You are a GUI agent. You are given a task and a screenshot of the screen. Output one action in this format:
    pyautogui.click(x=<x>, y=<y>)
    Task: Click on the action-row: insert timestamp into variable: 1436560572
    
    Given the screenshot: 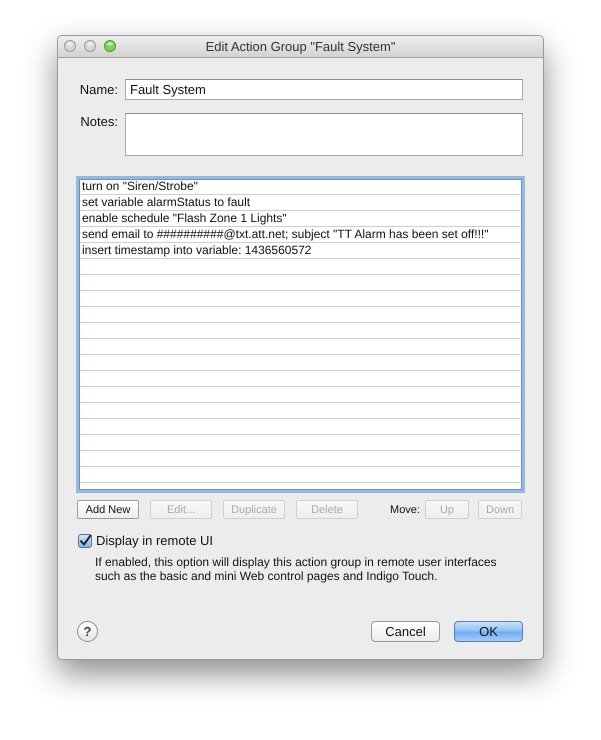 What is the action you would take?
    pyautogui.click(x=300, y=250)
    